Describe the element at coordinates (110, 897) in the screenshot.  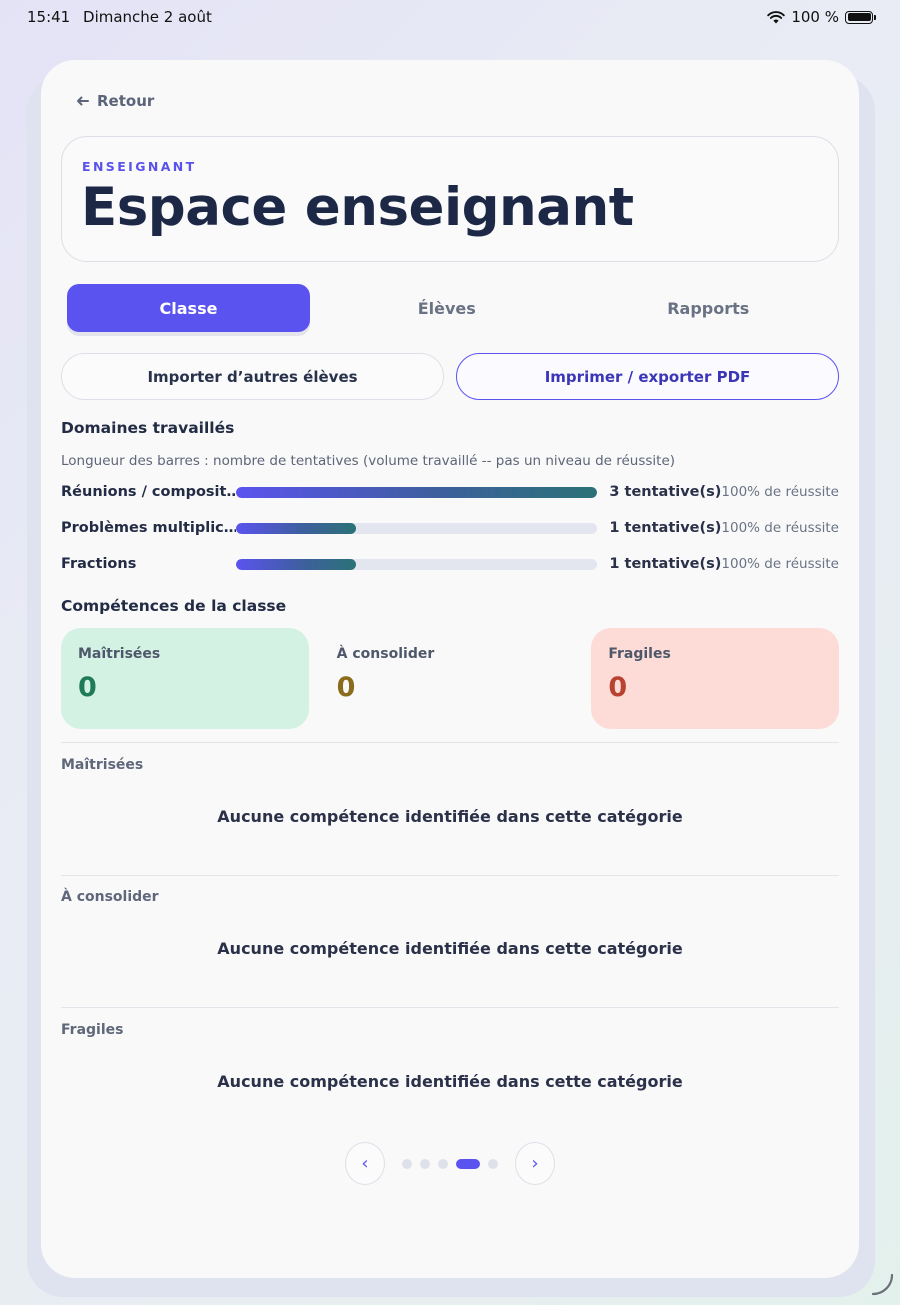
I see `category-label: À consolider` at that location.